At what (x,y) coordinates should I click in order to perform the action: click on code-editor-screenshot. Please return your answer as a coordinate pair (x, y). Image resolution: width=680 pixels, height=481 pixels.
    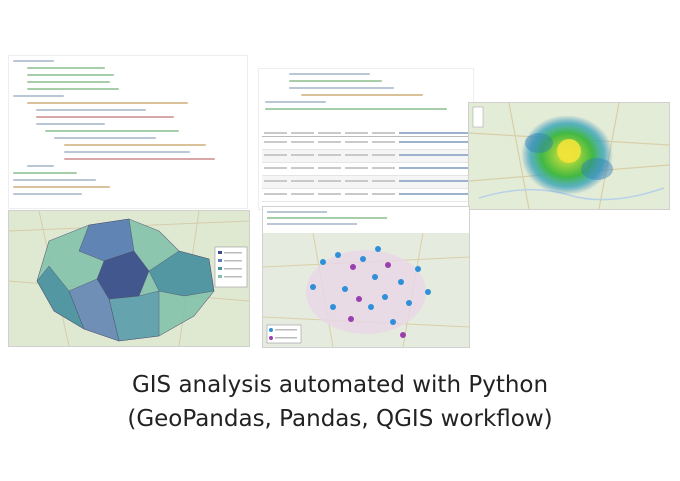
    Looking at the image, I should click on (128, 132).